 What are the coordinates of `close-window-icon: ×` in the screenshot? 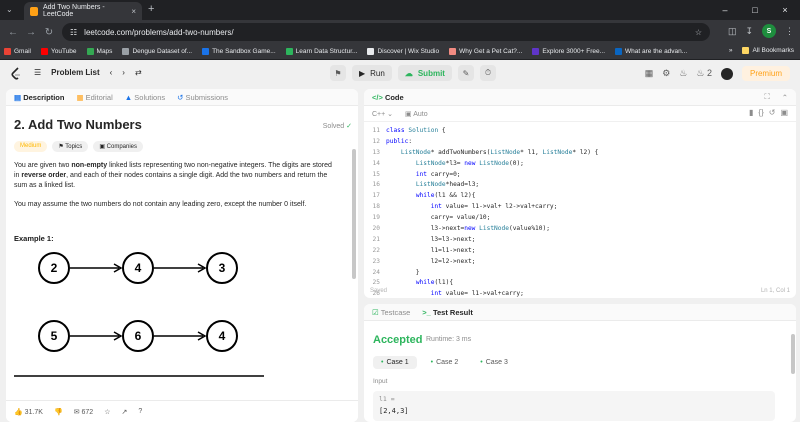 It's located at (785, 10).